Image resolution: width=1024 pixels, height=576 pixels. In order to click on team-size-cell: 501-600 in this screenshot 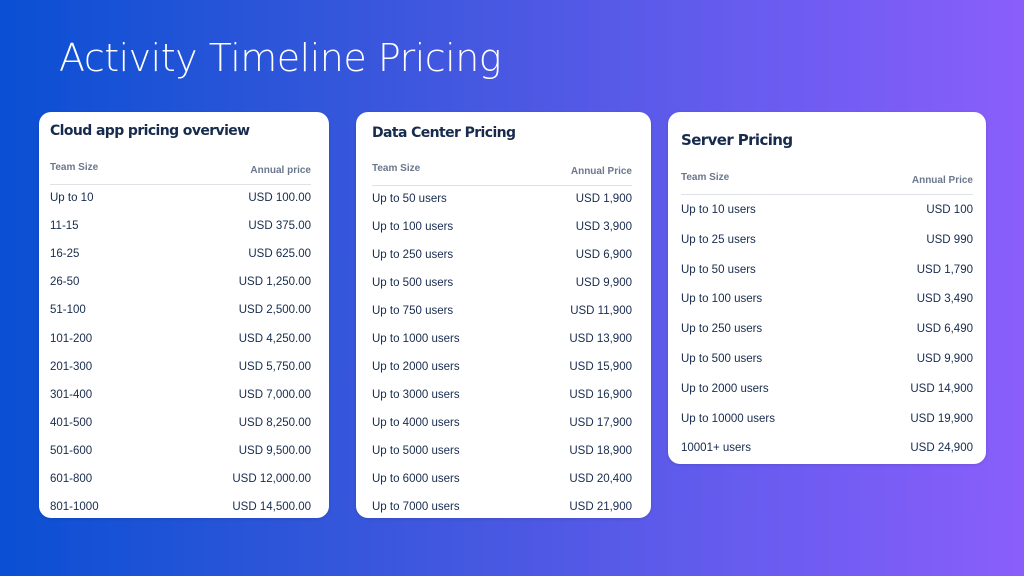, I will do `click(71, 450)`.